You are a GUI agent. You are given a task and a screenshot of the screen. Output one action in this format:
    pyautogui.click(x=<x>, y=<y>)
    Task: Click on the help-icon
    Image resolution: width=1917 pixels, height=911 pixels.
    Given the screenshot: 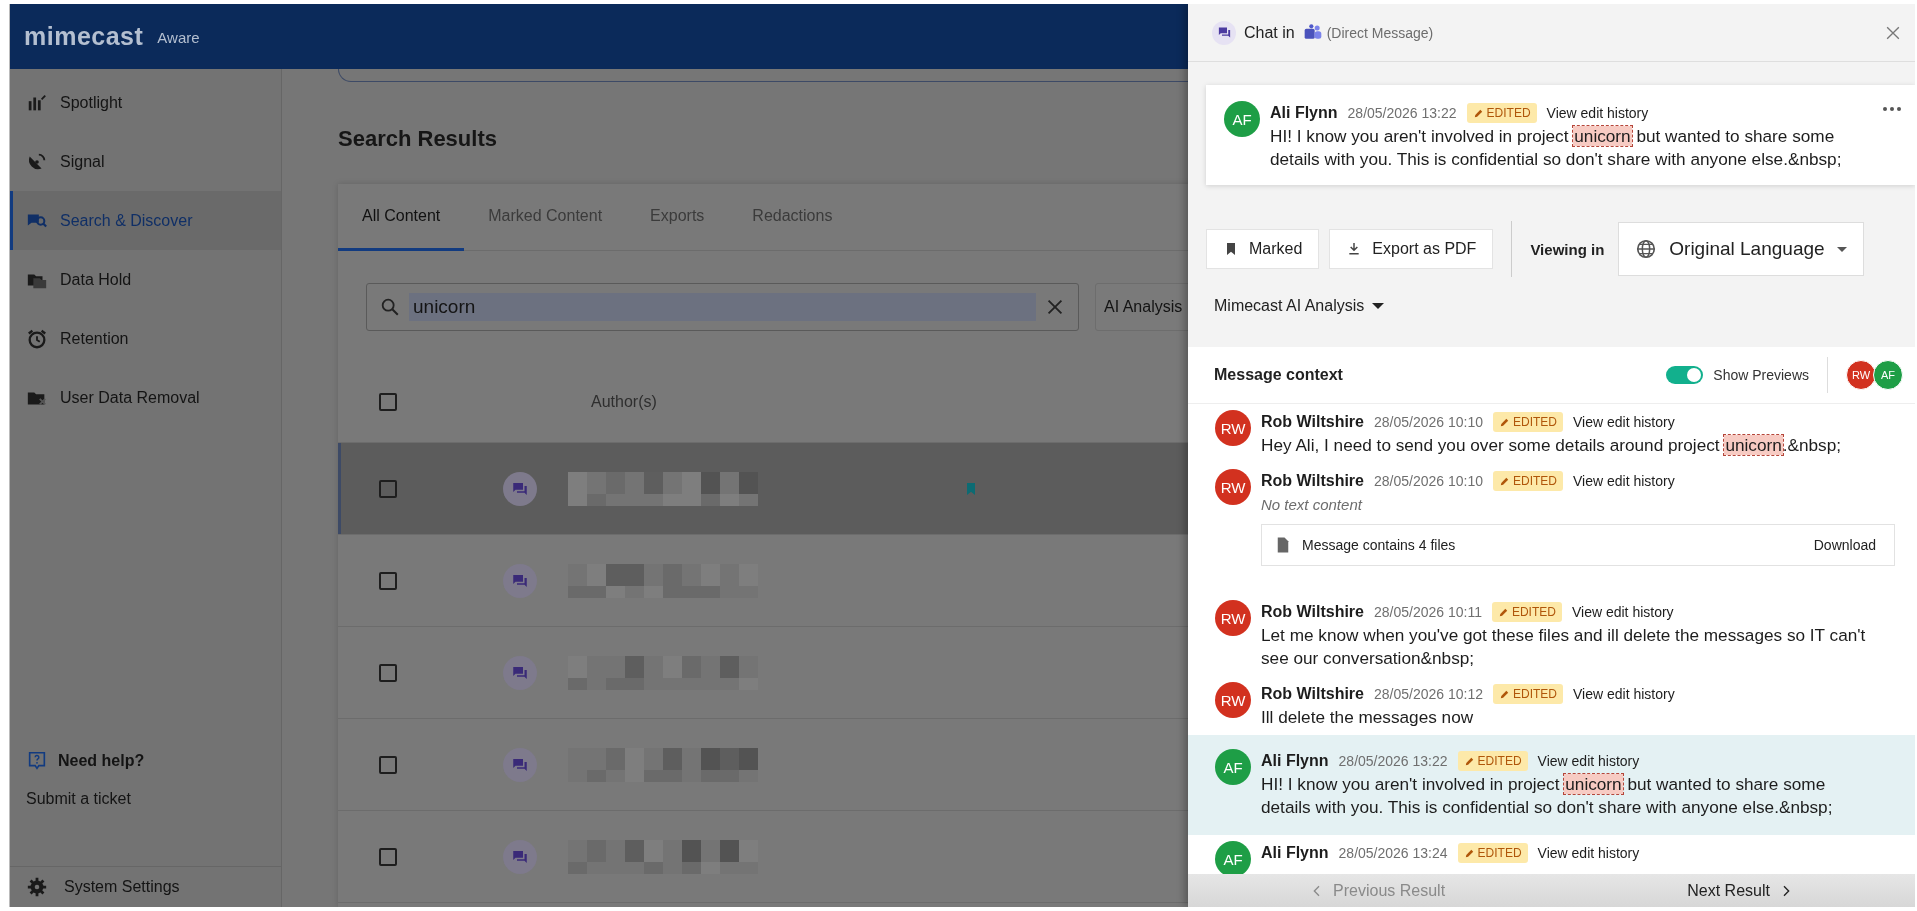 What is the action you would take?
    pyautogui.click(x=37, y=761)
    